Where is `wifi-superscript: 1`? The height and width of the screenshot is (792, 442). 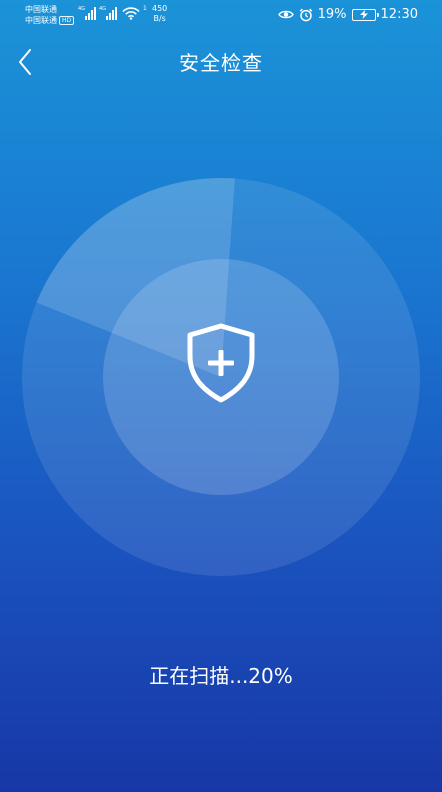
wifi-superscript: 1 is located at coordinates (145, 8).